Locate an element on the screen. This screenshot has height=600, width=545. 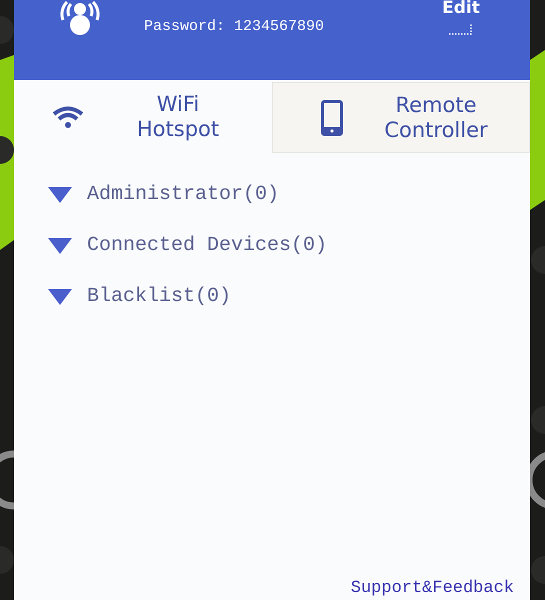
dotted-line-icon is located at coordinates (461, 29).